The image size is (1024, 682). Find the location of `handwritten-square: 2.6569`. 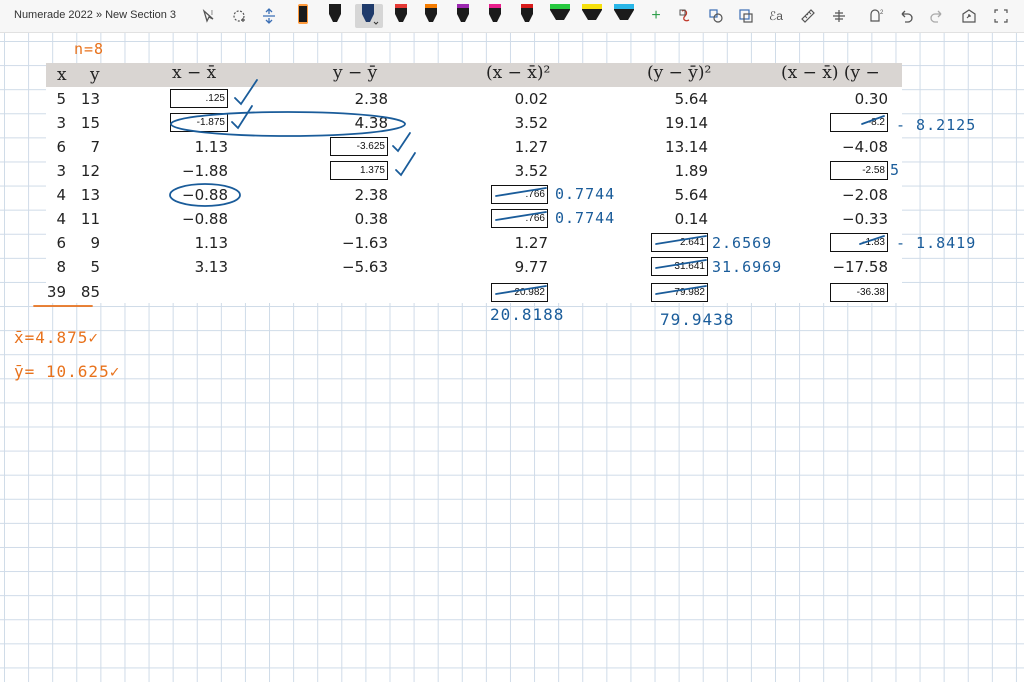

handwritten-square: 2.6569 is located at coordinates (742, 243).